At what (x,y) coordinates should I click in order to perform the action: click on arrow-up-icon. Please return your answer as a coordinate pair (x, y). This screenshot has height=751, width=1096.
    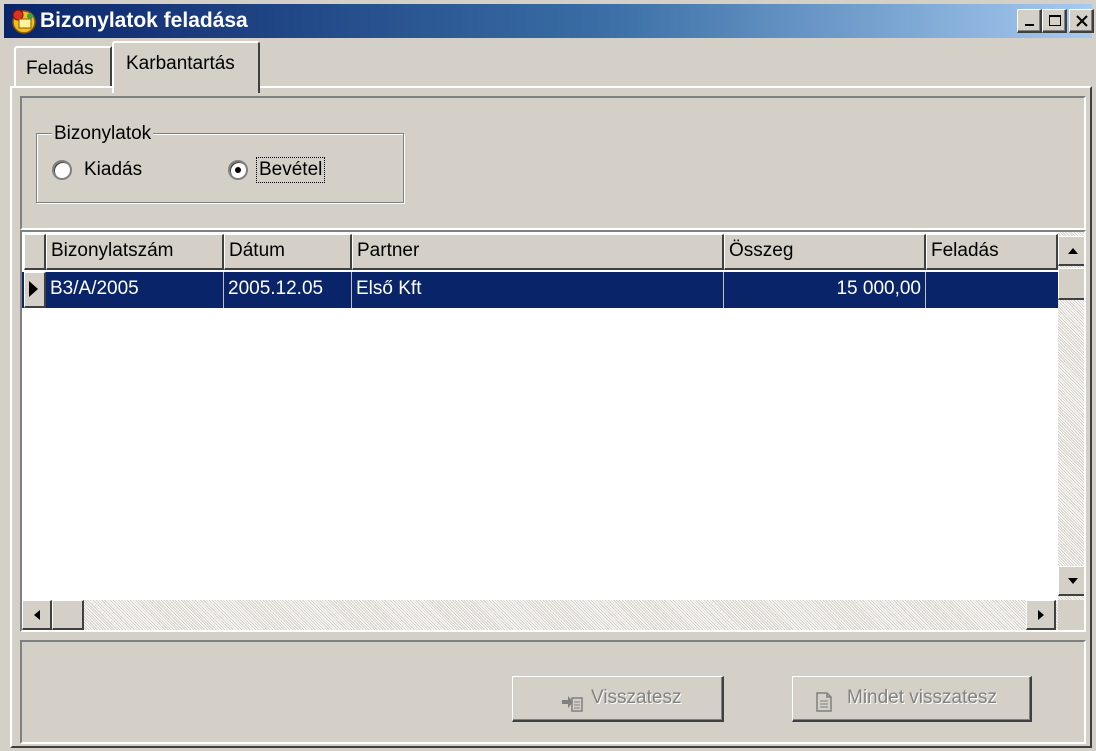
    Looking at the image, I should click on (1073, 251).